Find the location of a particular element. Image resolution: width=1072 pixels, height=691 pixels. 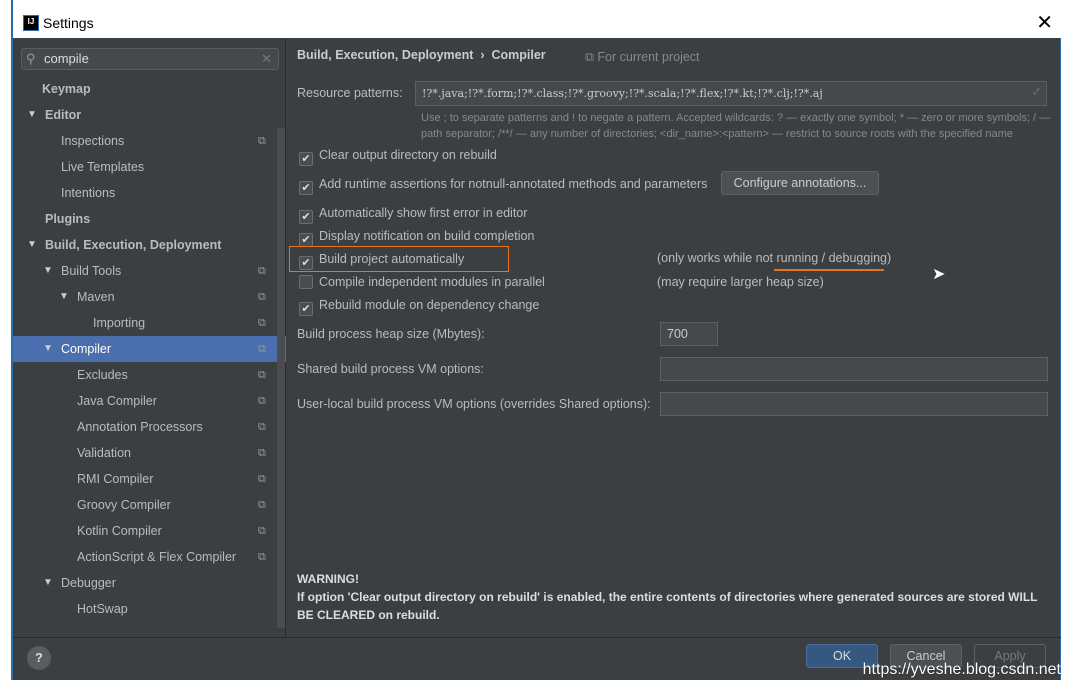

intellij-logo: IJ is located at coordinates (31, 23).